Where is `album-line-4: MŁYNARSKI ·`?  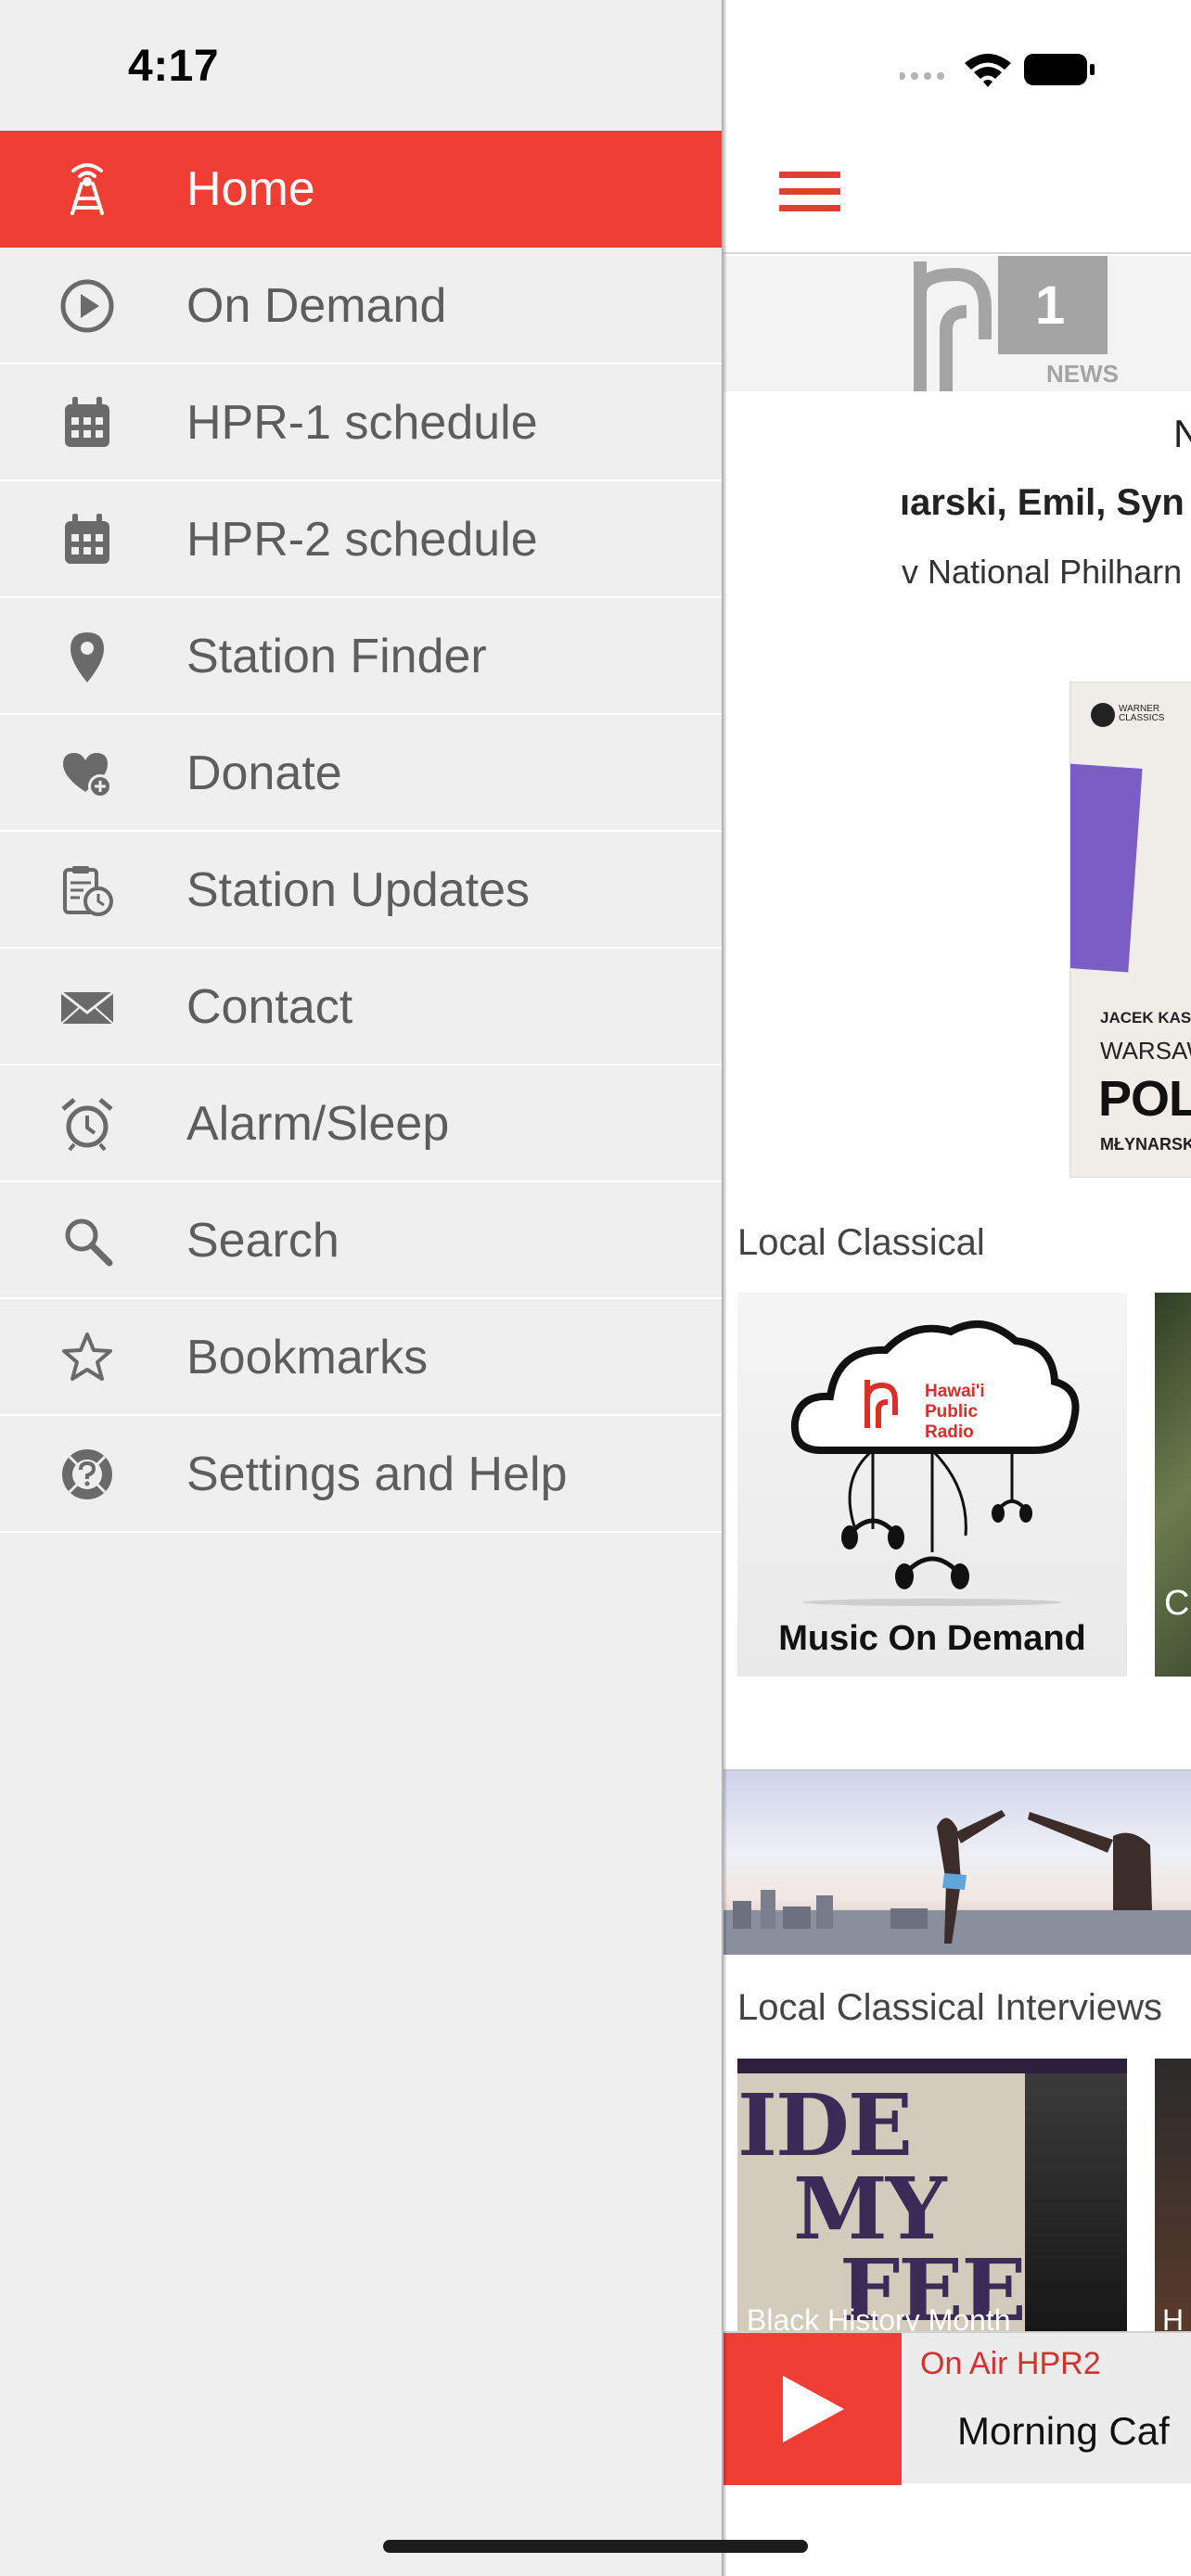 album-line-4: MŁYNARSKI · is located at coordinates (1145, 1144).